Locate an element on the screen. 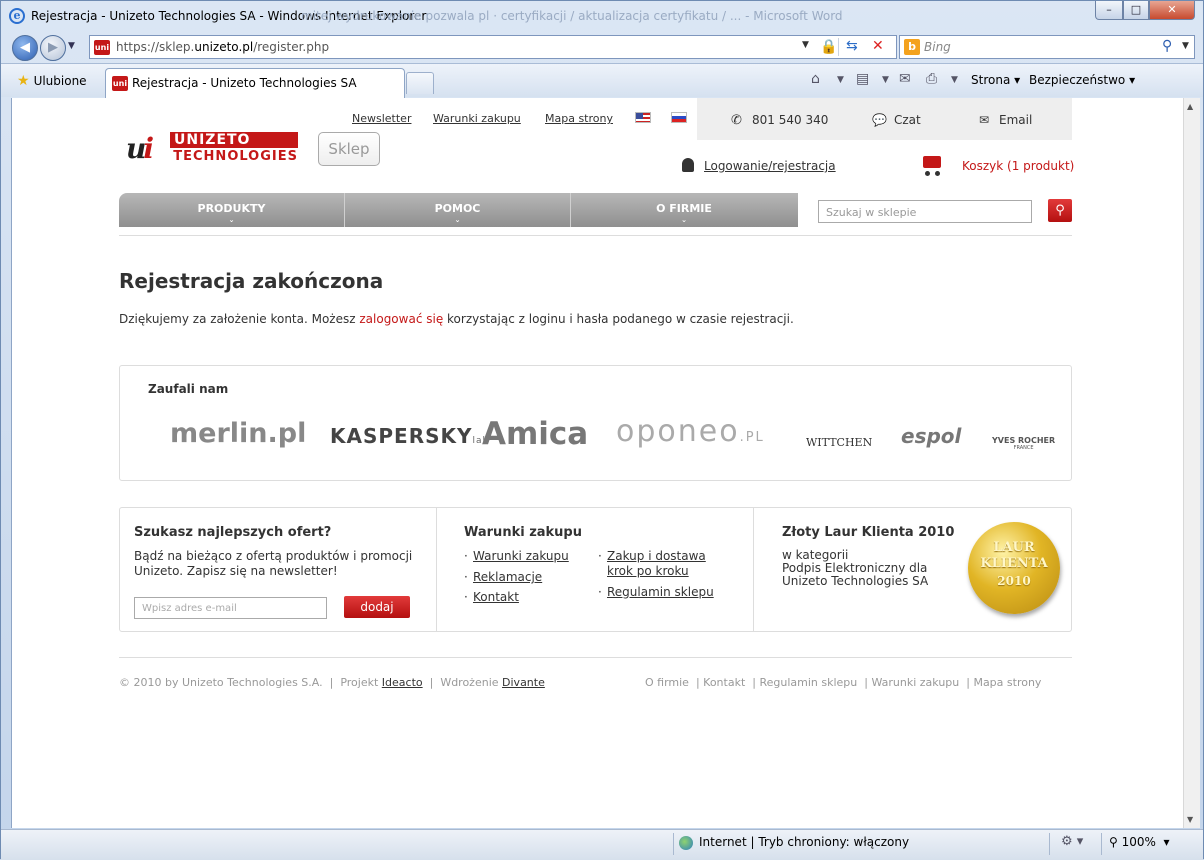  footer-sitemap-link: Mapa strony is located at coordinates (1007, 682).